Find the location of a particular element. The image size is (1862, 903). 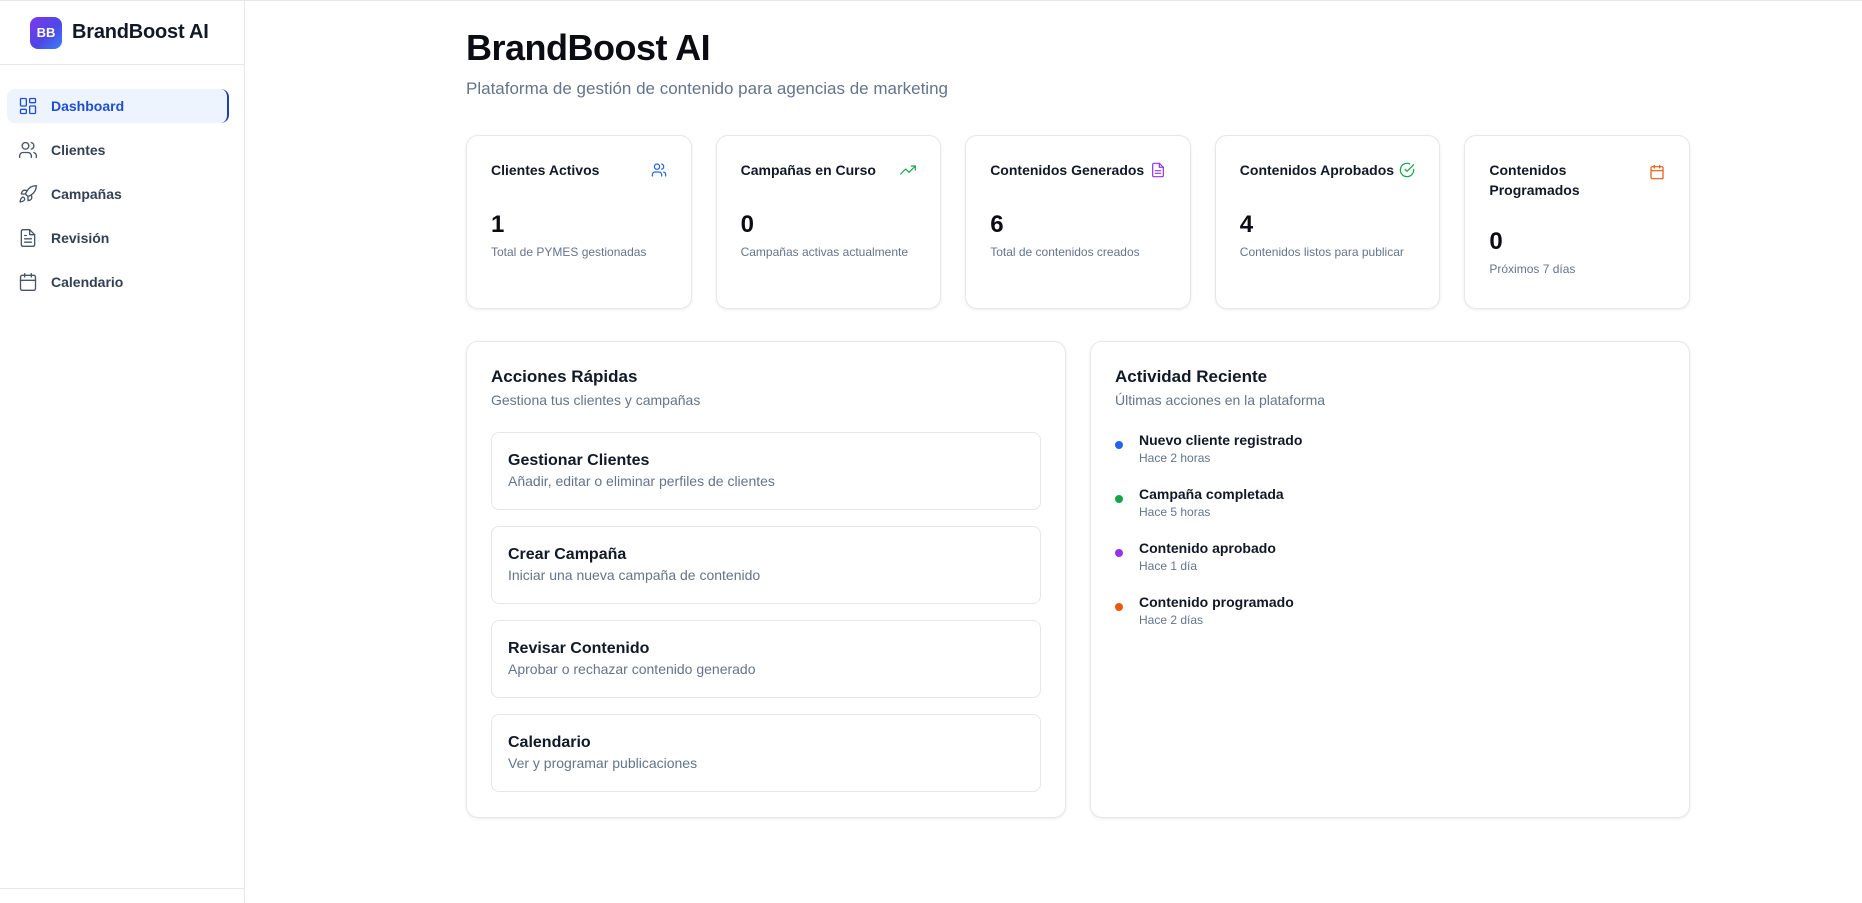

sidebar-item-revision: Revisión is located at coordinates (118, 238).